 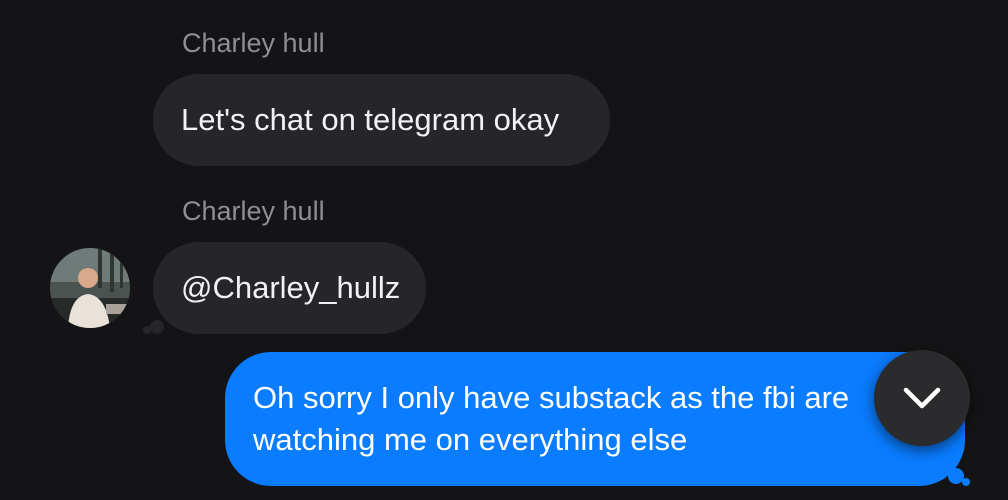 I want to click on message-bubble-incoming: @Charley_hullz, so click(x=289, y=288).